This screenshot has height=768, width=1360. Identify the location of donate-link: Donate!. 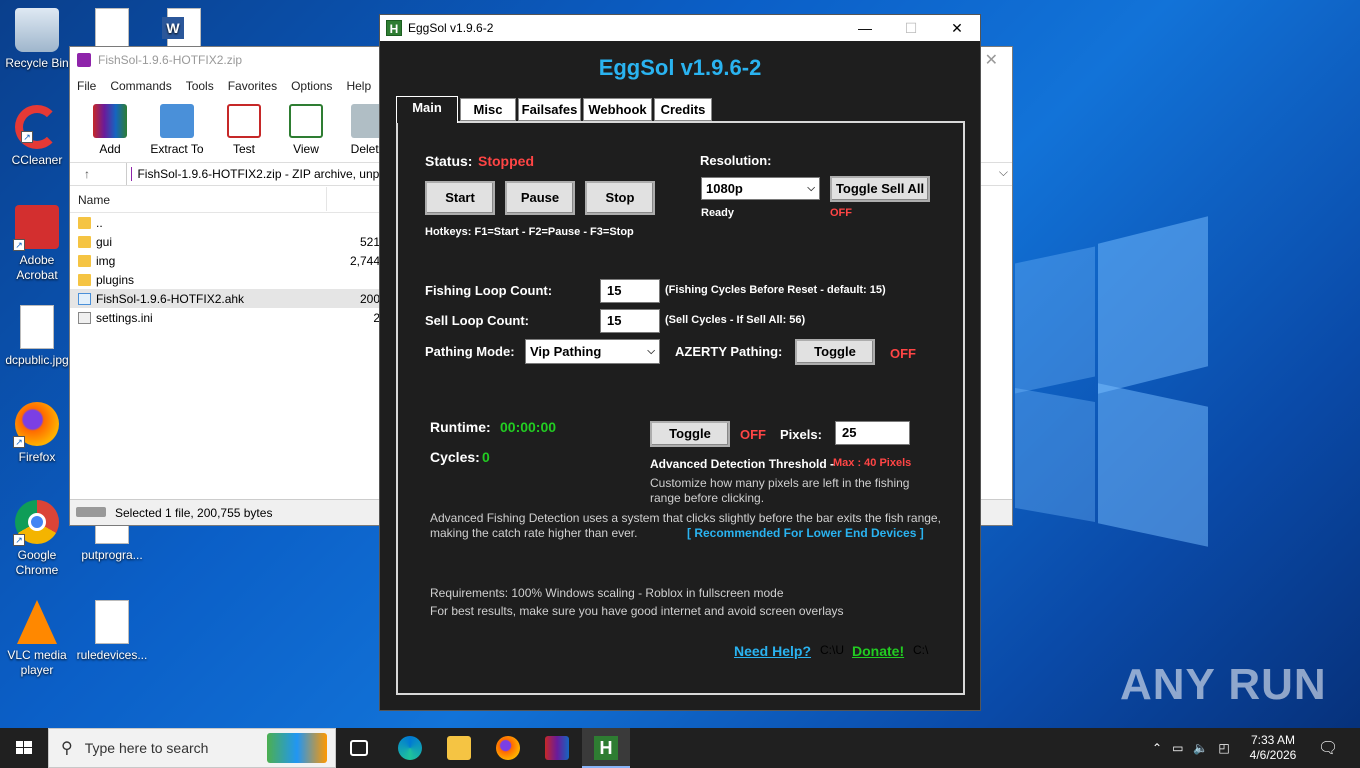
(878, 651).